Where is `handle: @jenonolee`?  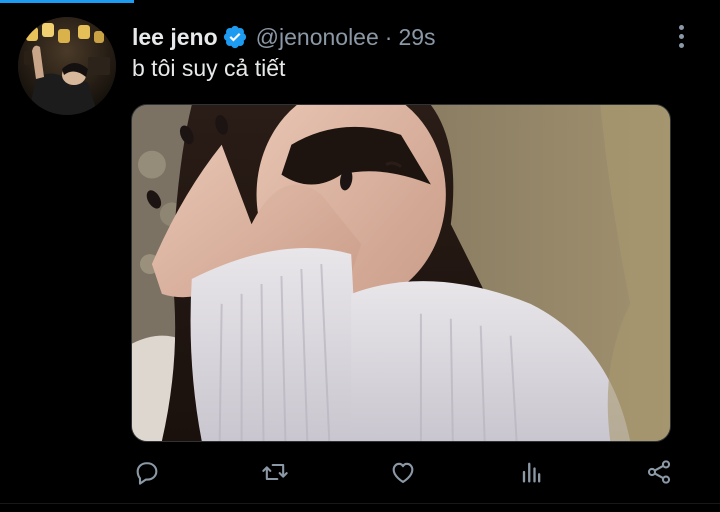
handle: @jenonolee is located at coordinates (317, 37).